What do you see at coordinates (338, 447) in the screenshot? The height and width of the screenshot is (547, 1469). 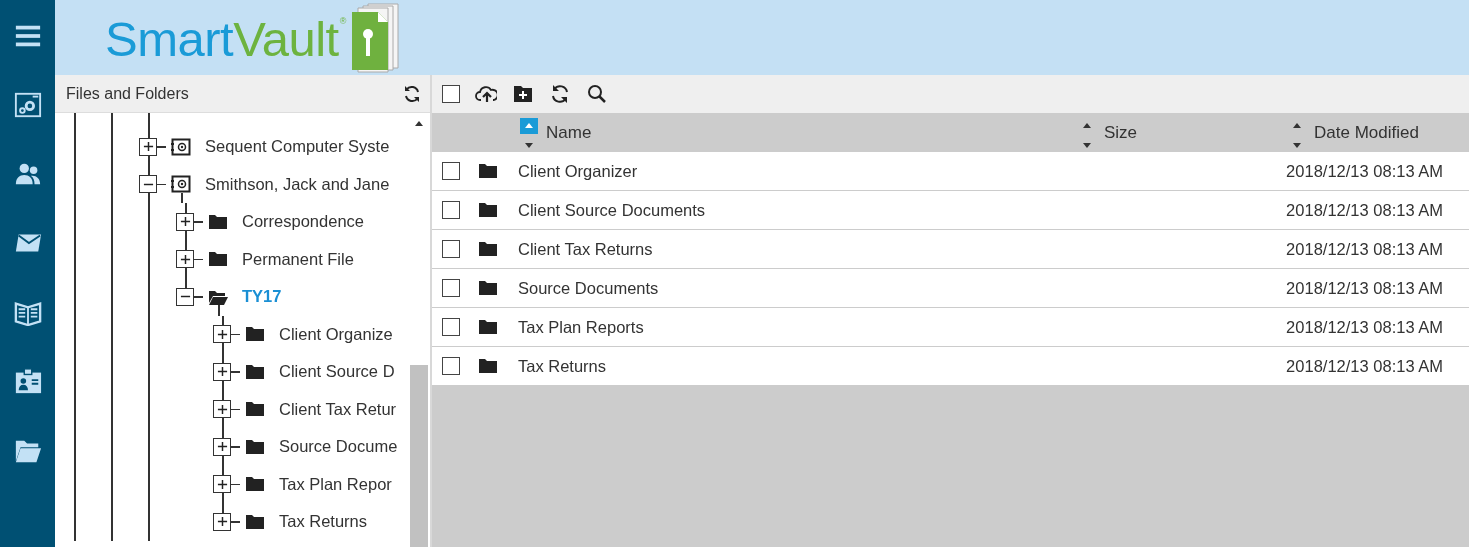 I see `tree-item: Source Docume` at bounding box center [338, 447].